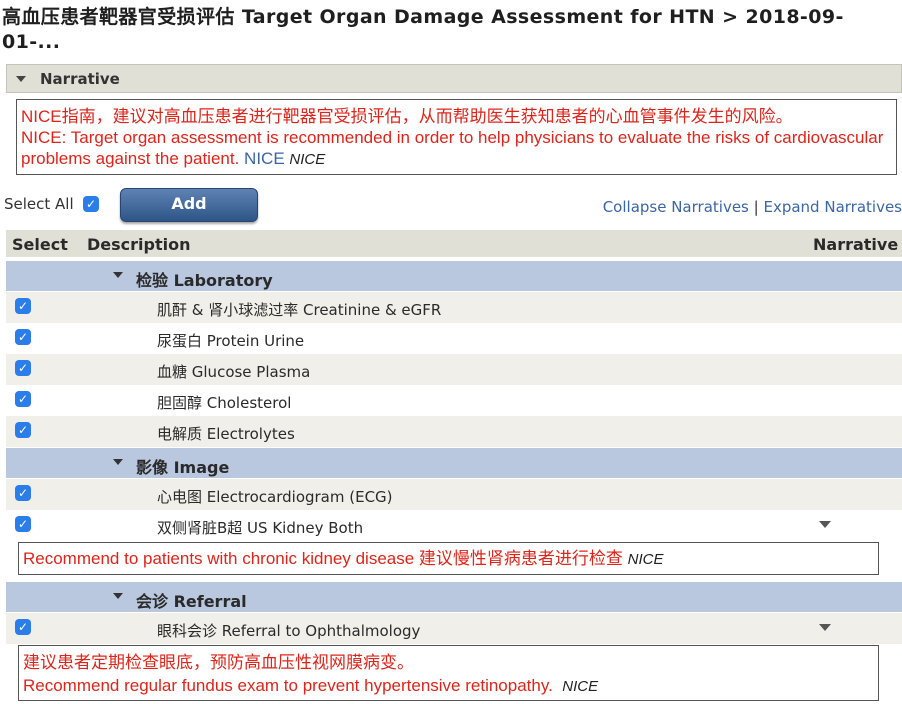  What do you see at coordinates (234, 372) in the screenshot?
I see `row-description: 血糖 Glucose Plasma` at bounding box center [234, 372].